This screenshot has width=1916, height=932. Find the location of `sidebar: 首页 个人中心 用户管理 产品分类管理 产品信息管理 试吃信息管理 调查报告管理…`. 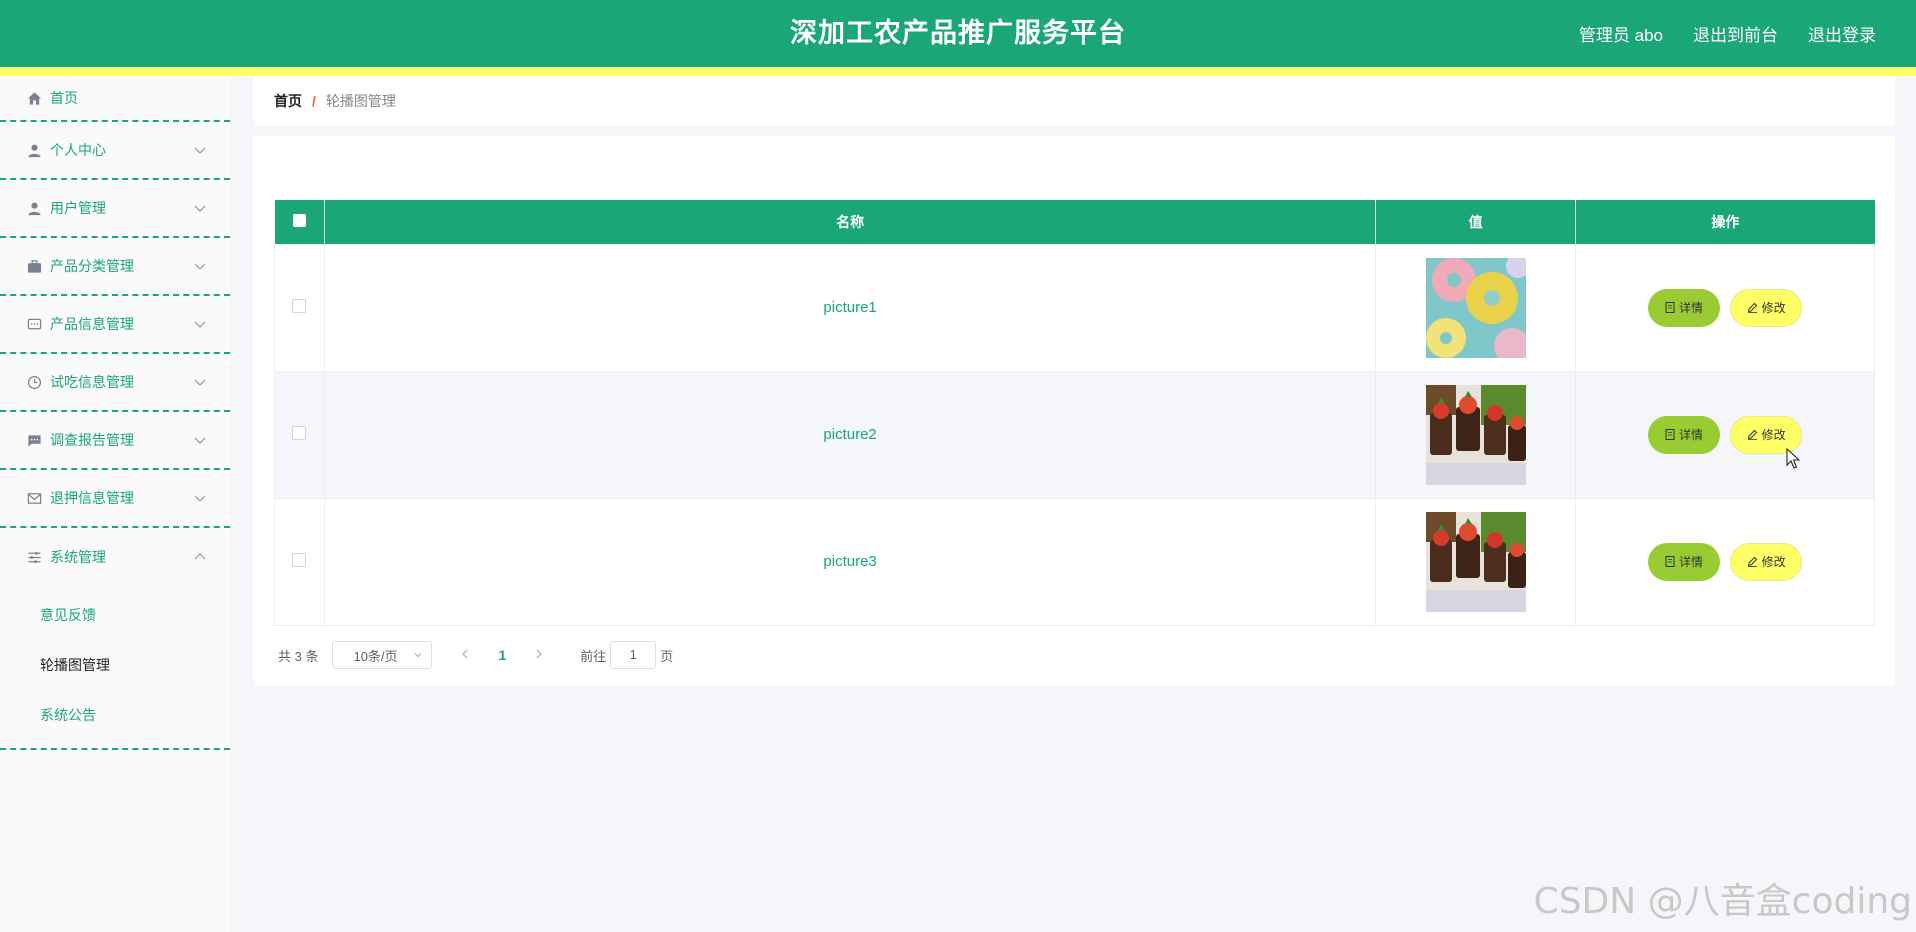

sidebar: 首页 个人中心 用户管理 产品分类管理 产品信息管理 试吃信息管理 调查报告管理… is located at coordinates (115, 504).